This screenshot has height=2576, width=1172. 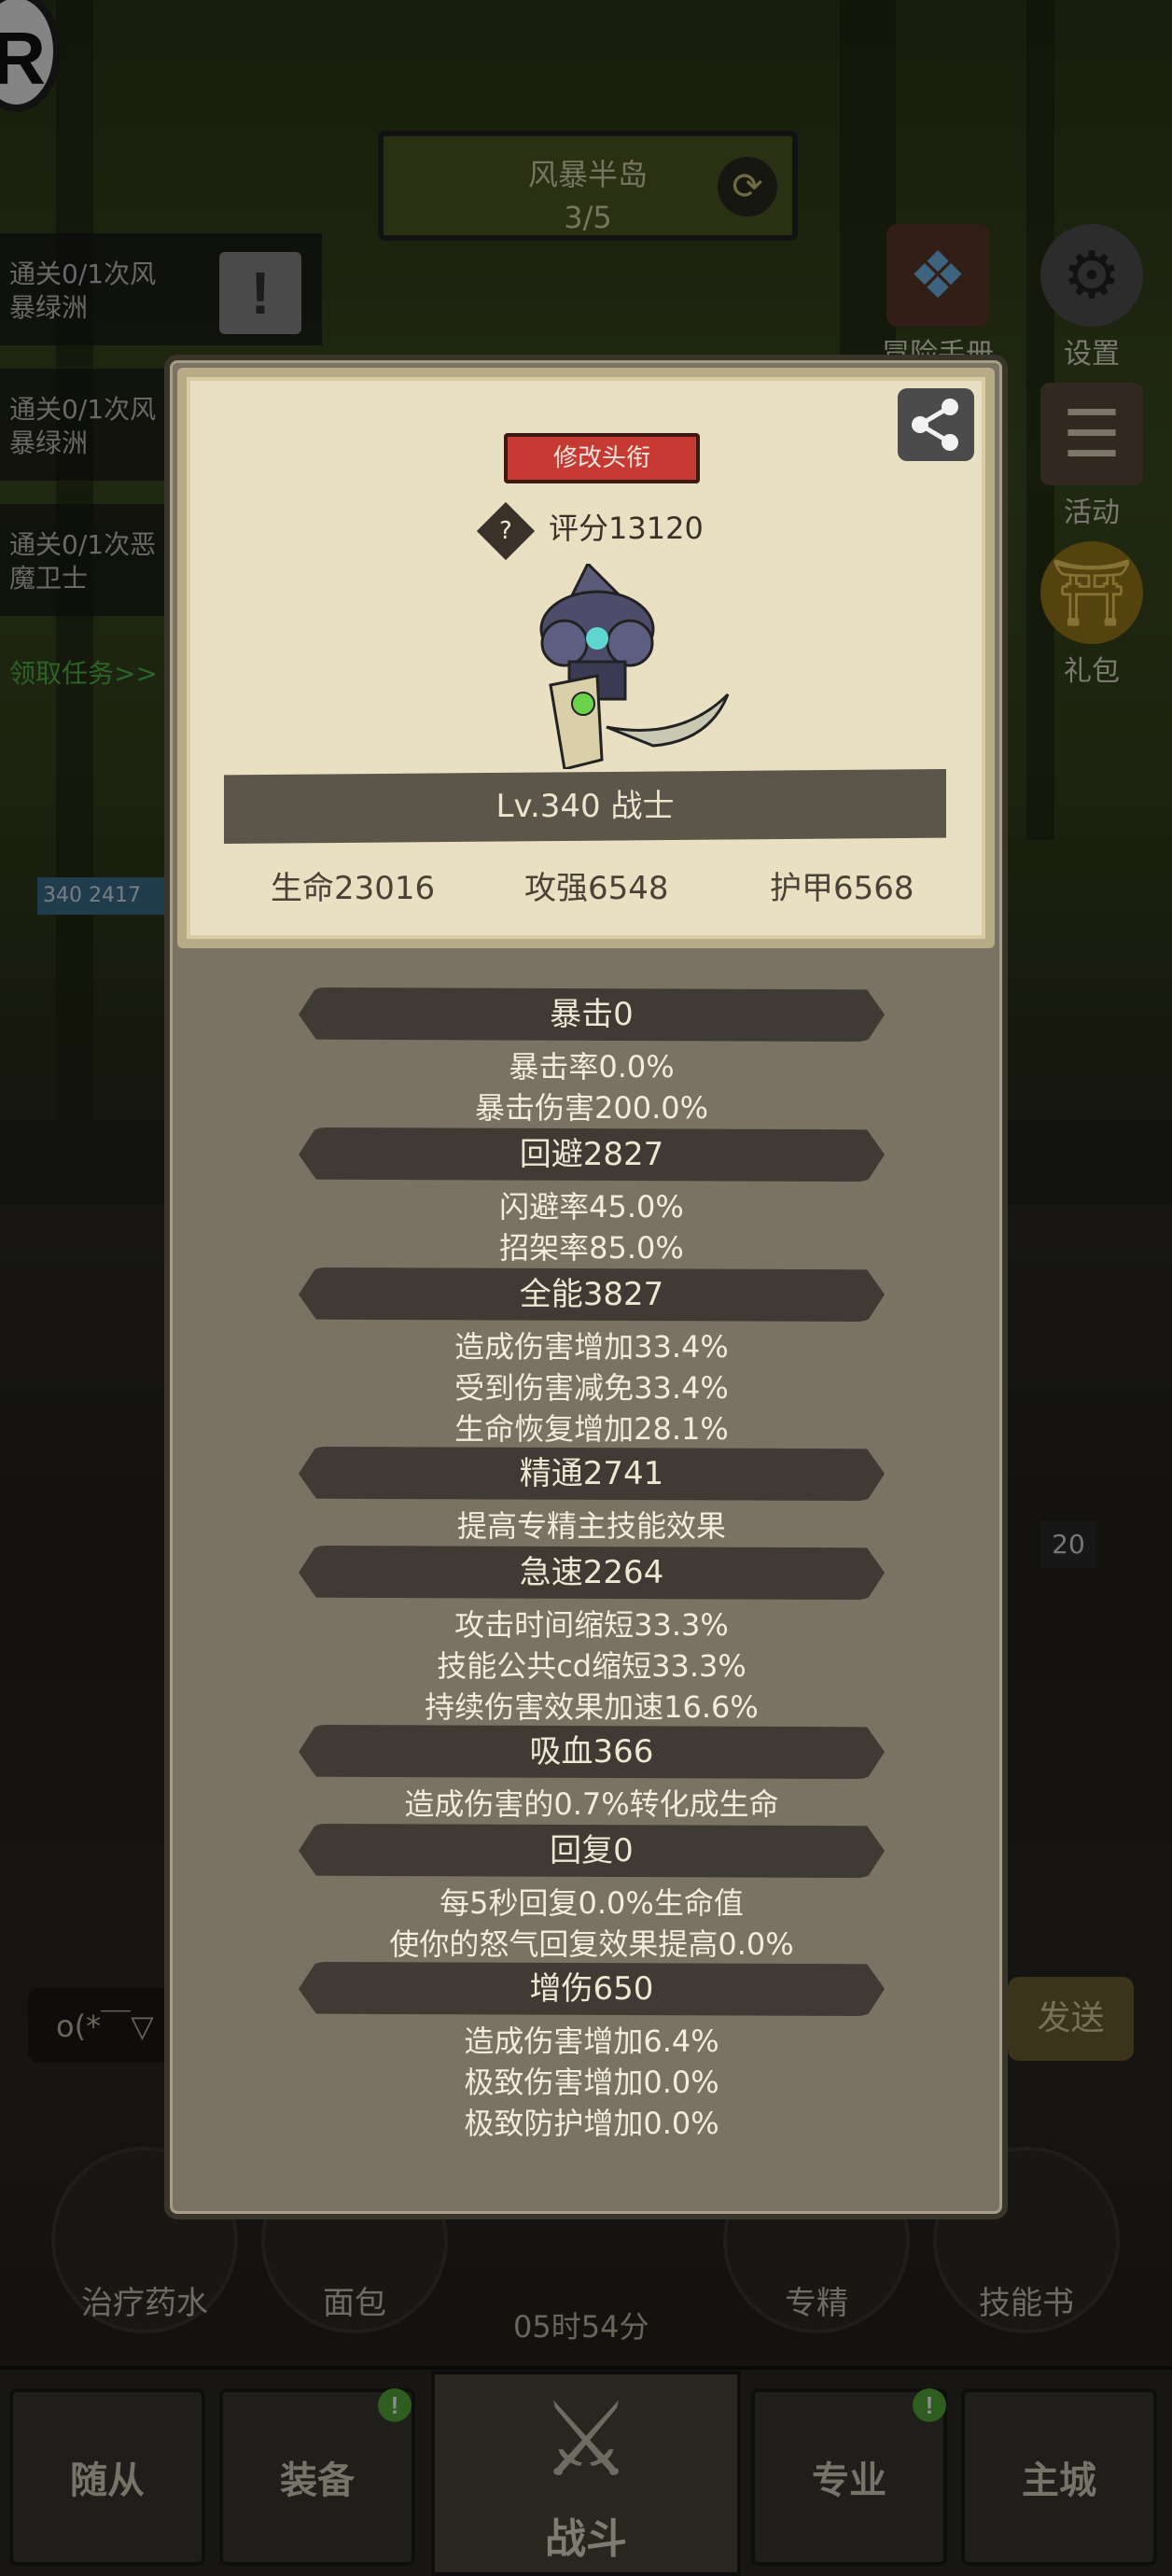 I want to click on edit-title-button: 修改头衔, so click(x=602, y=458).